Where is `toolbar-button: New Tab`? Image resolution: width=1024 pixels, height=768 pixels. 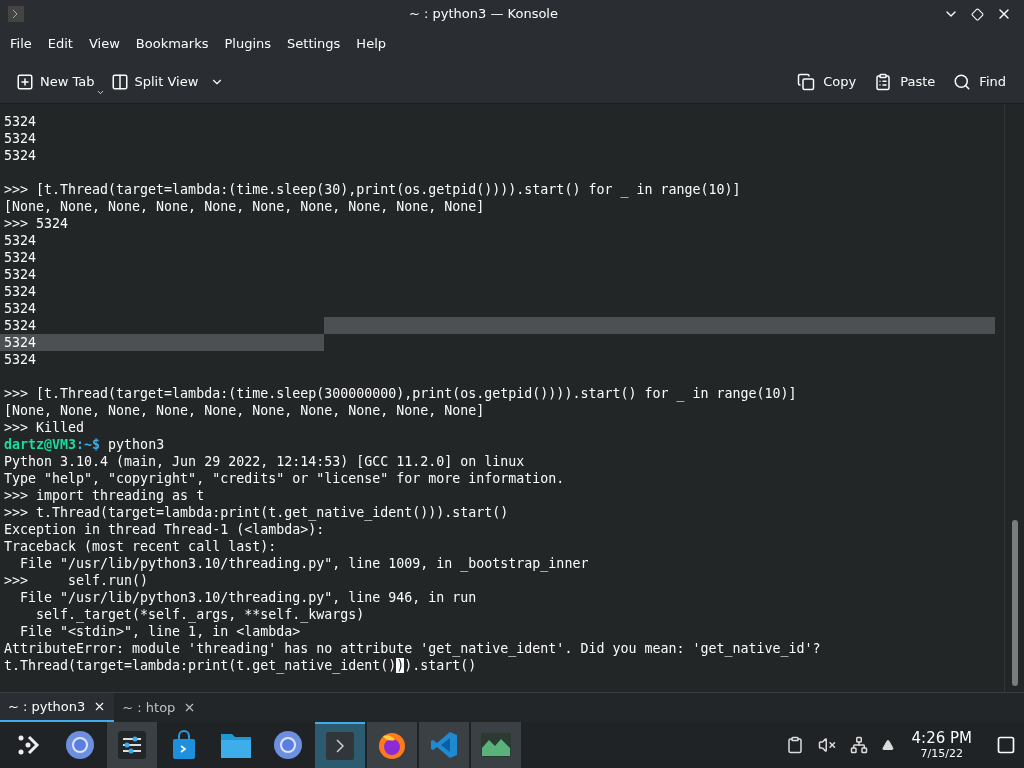
toolbar-button: New Tab is located at coordinates (58, 81).